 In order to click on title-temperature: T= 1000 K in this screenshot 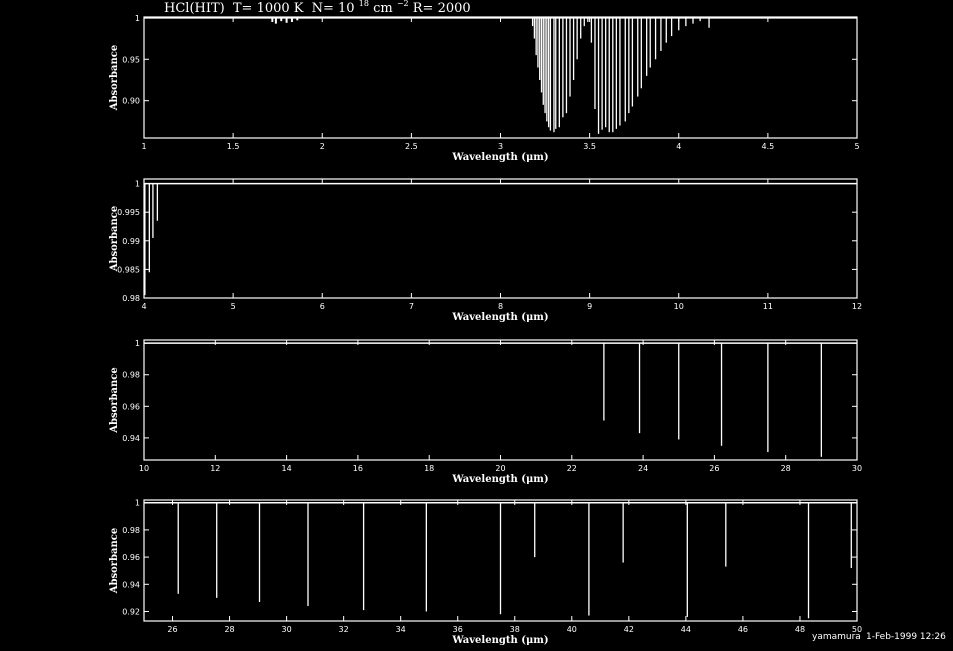, I will do `click(268, 8)`.